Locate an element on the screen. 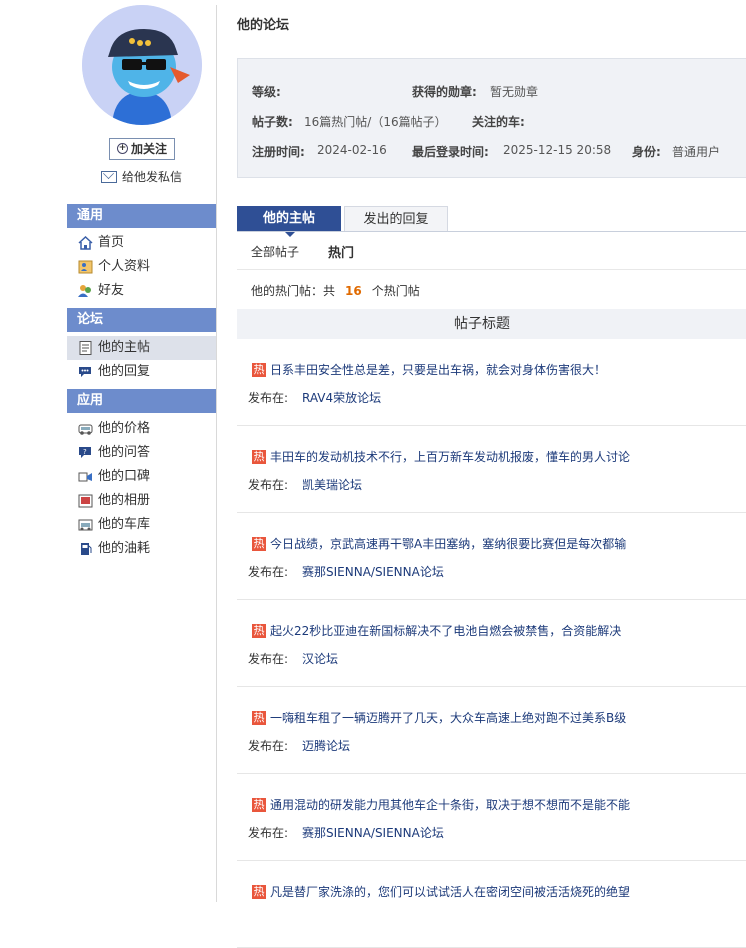  subtab-hot: 热门 is located at coordinates (341, 251).